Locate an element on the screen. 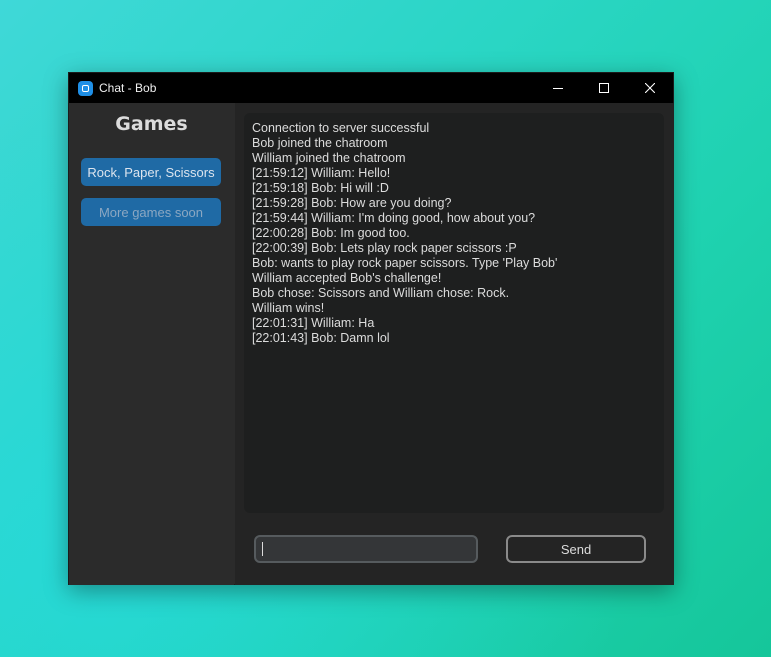 This screenshot has height=657, width=771. app-icon is located at coordinates (85, 88).